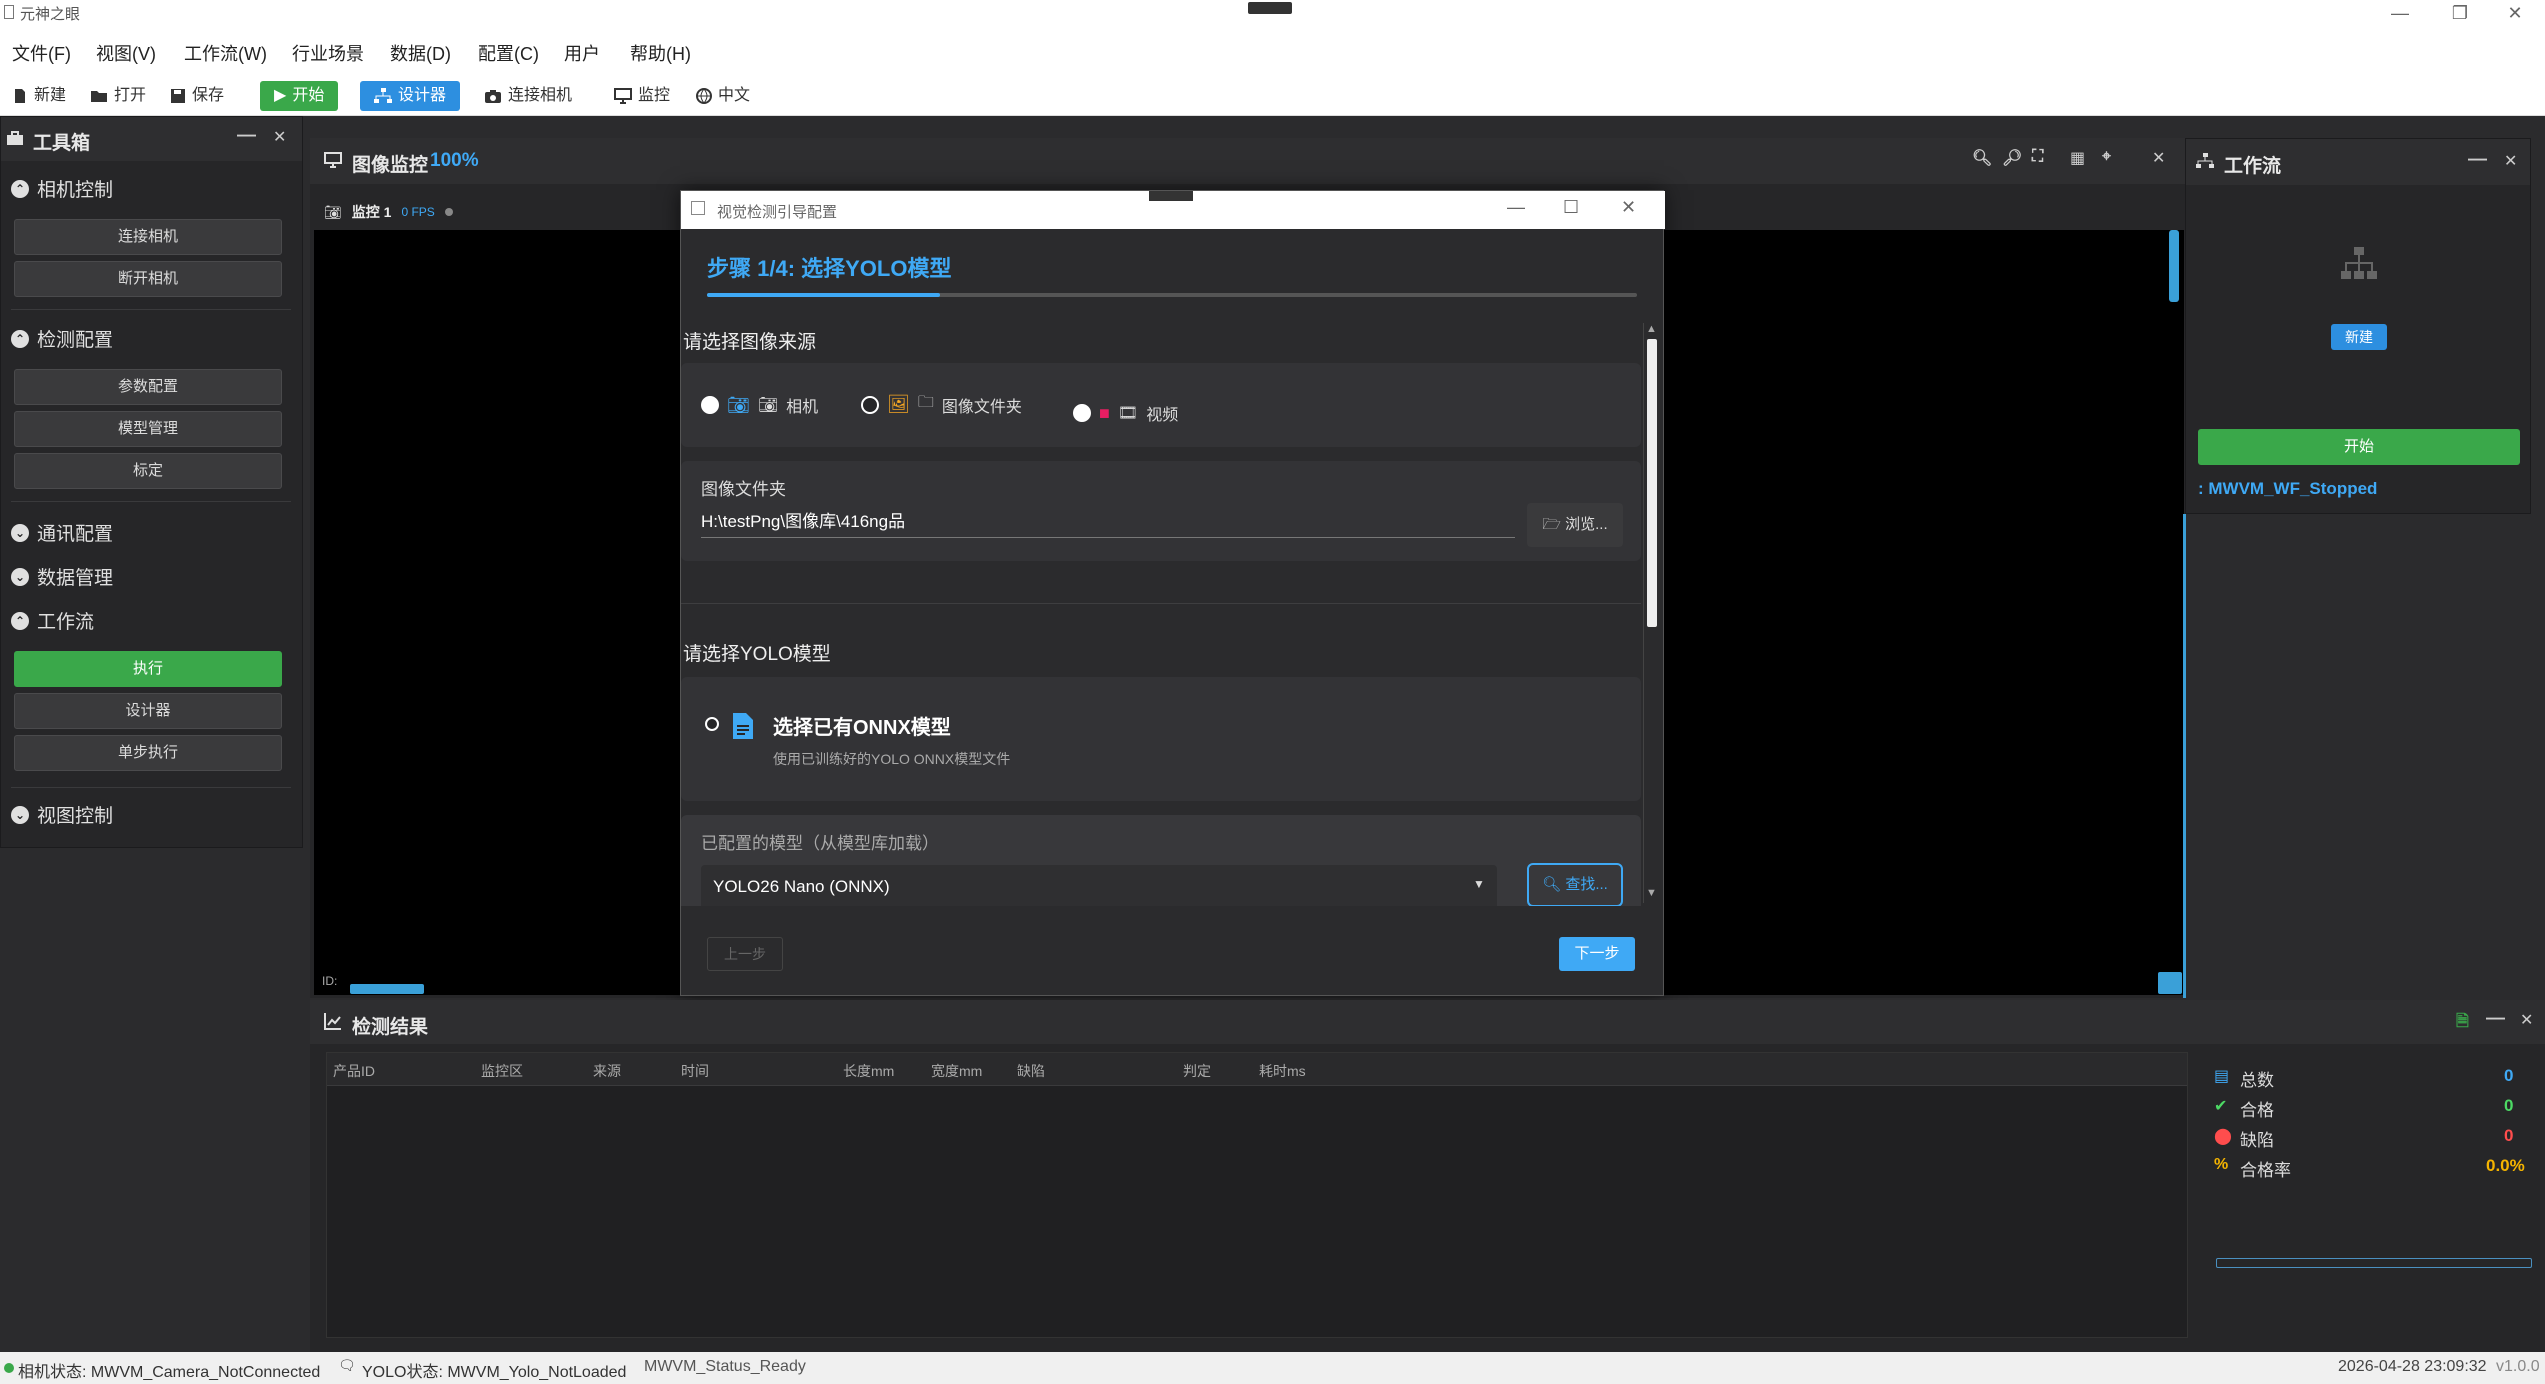  Describe the element at coordinates (279, 137) in the screenshot. I see `panel-close-button: ✕` at that location.